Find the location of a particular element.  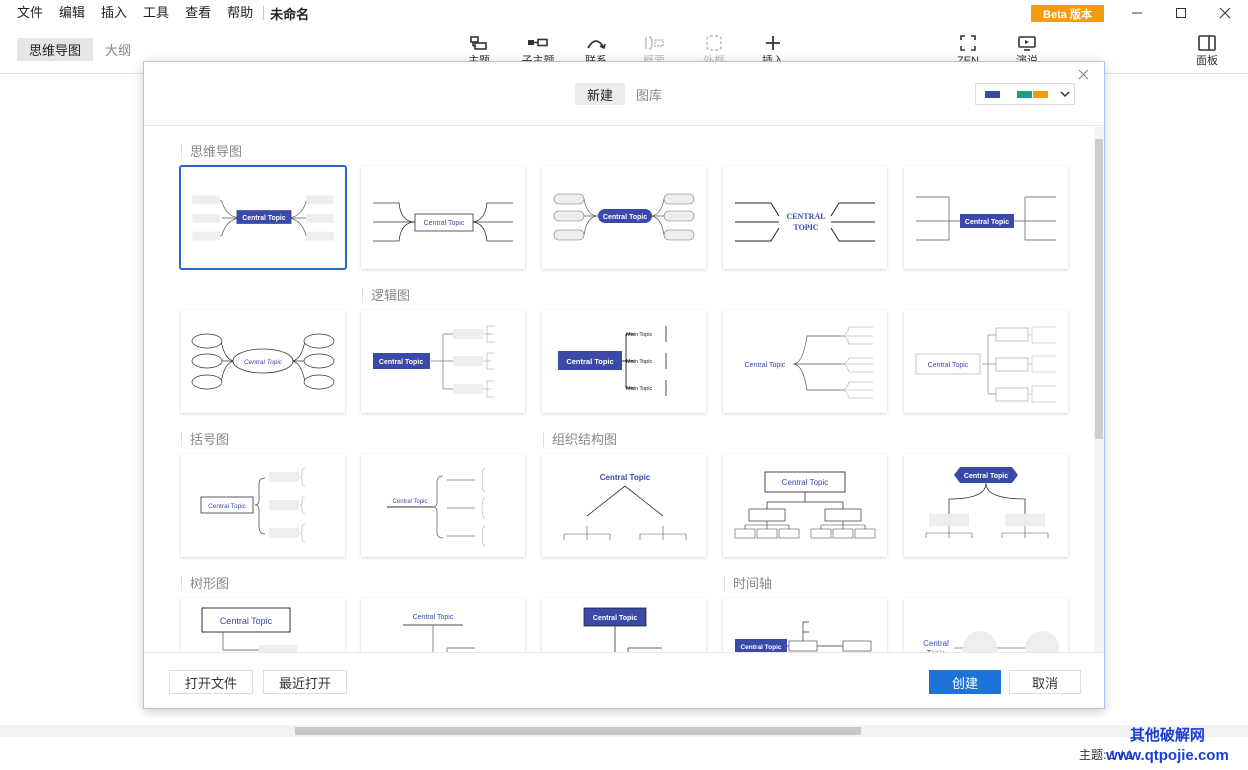

template-card-org-2: Central Topic is located at coordinates (805, 505).